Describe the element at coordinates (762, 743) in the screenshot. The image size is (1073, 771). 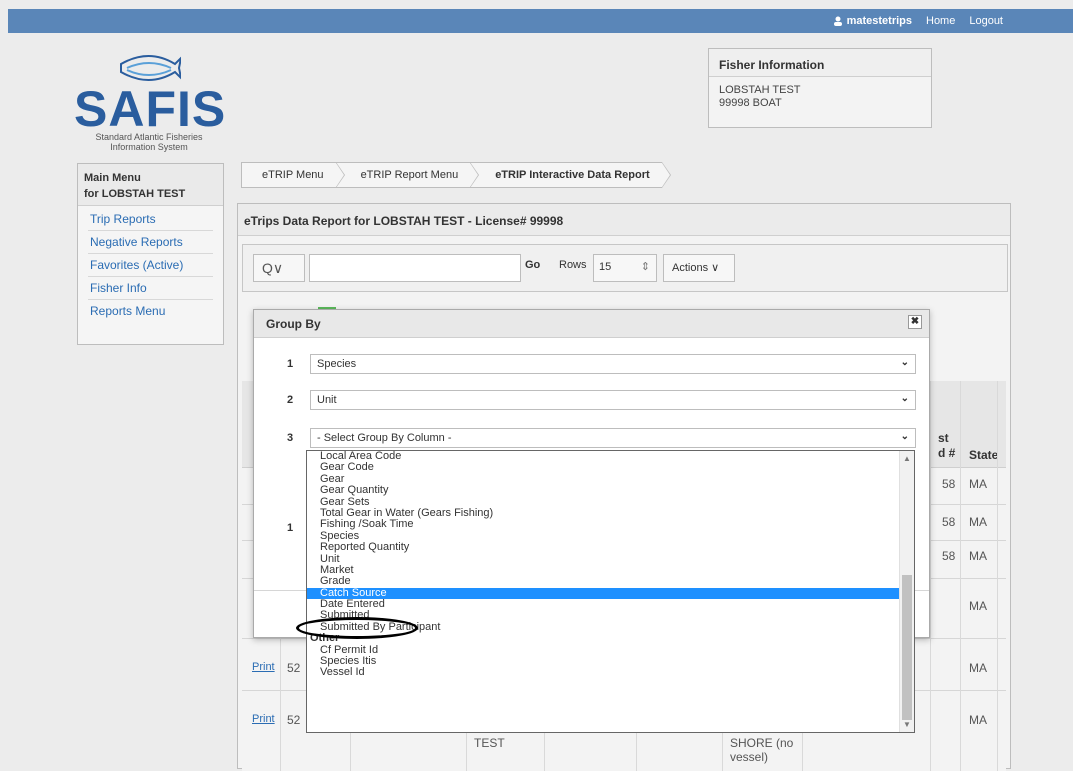
I see `table-cell: SHORE (no` at that location.